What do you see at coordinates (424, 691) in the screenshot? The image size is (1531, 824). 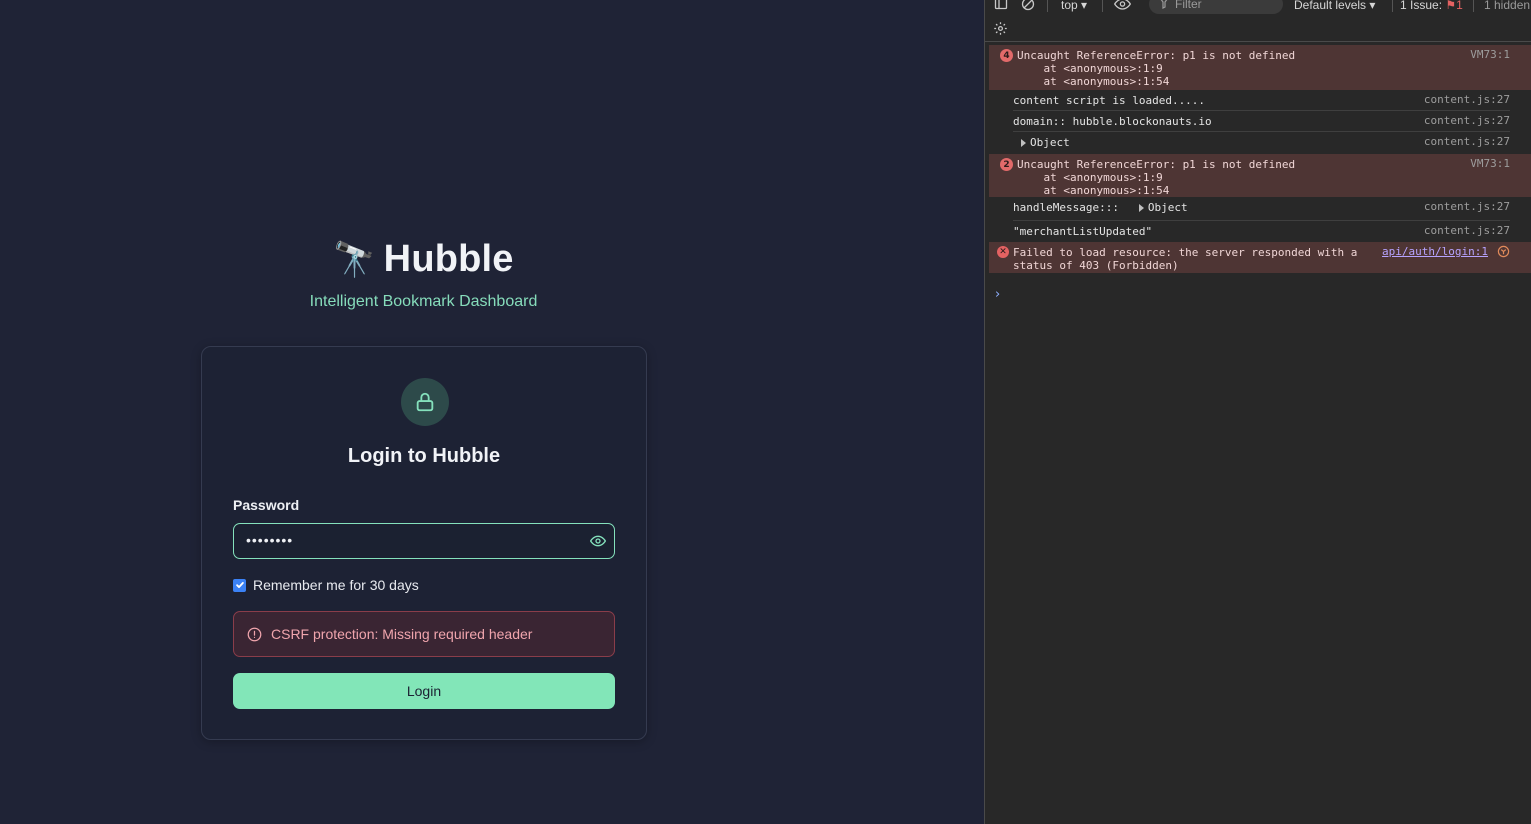 I see `login-button: Login` at bounding box center [424, 691].